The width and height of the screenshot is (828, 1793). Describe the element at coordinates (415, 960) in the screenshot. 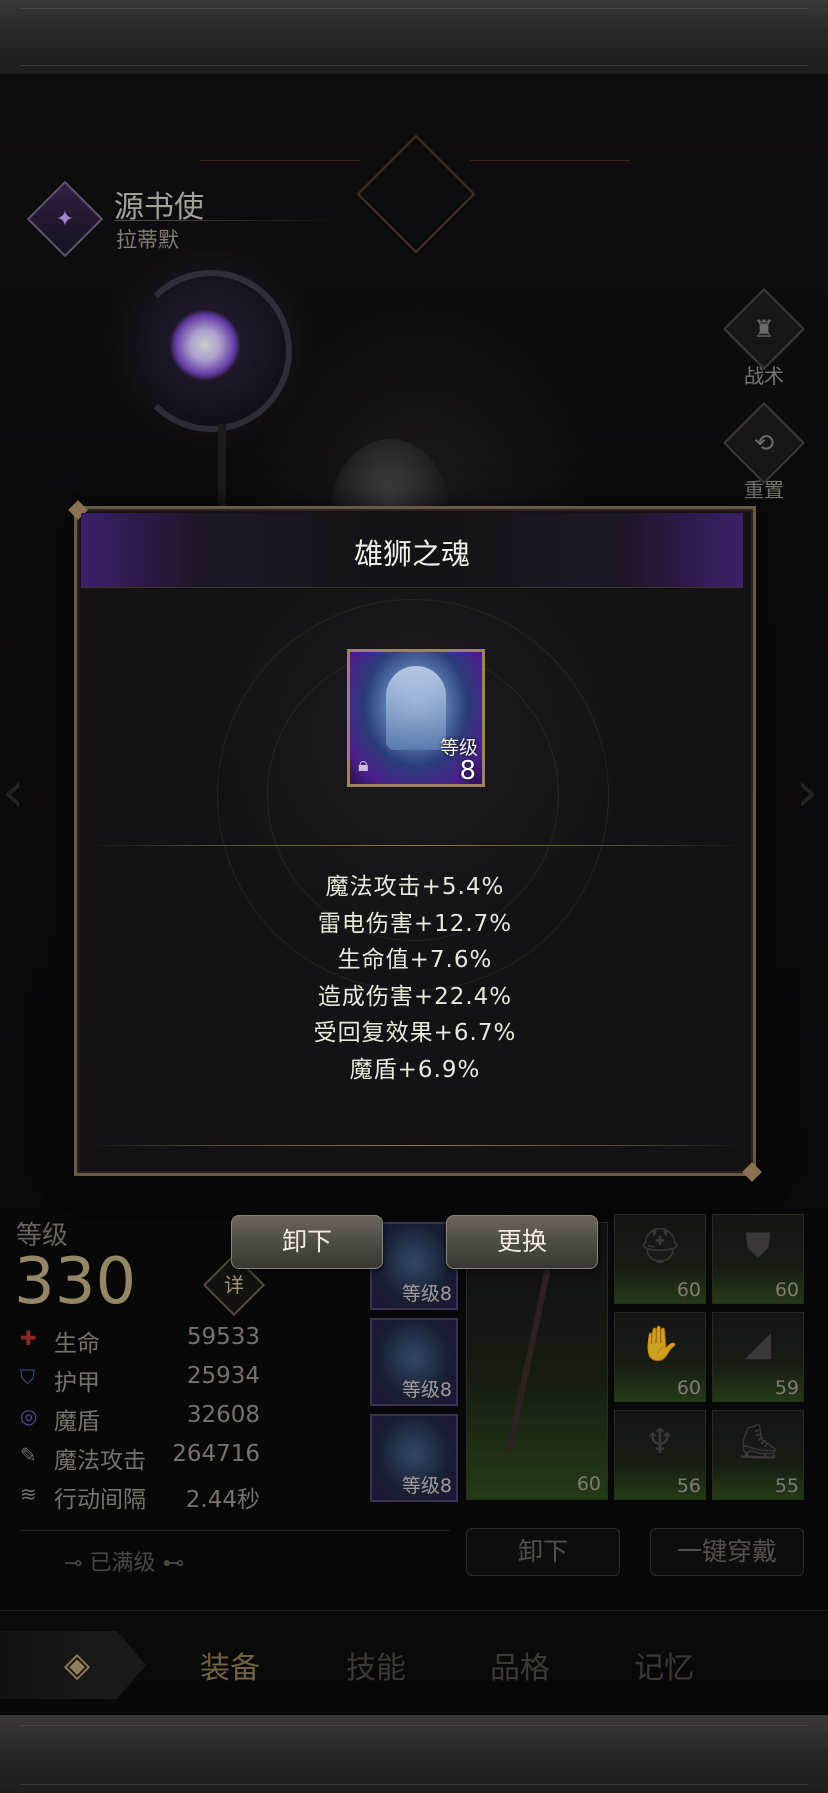

I see `attribute-line: 生命值+7.6%` at that location.